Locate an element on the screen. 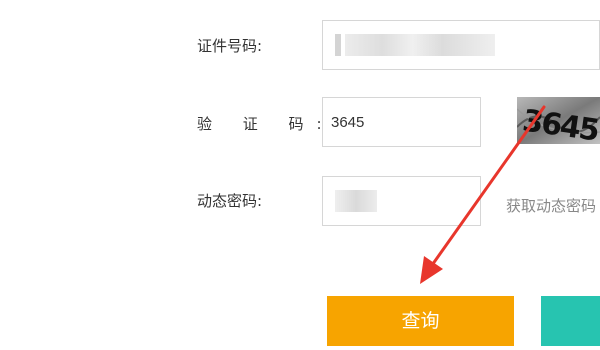 This screenshot has width=600, height=350. dynamic-password-label: 动态密码: is located at coordinates (230, 201).